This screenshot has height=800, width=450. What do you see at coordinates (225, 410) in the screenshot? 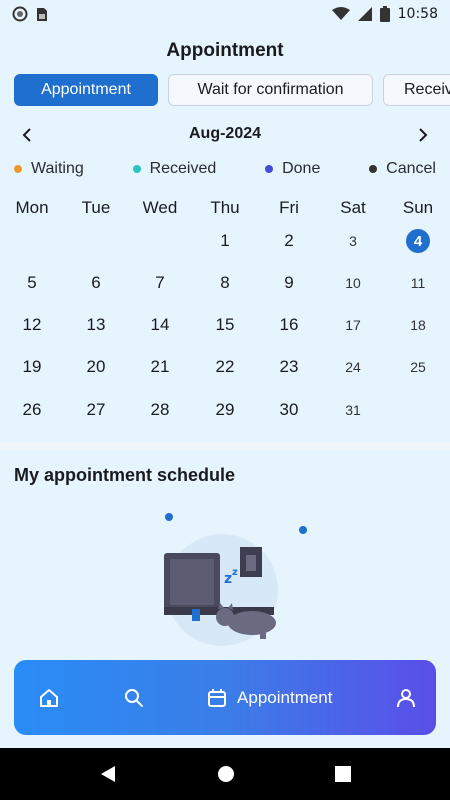
I see `calendar-day: 29` at bounding box center [225, 410].